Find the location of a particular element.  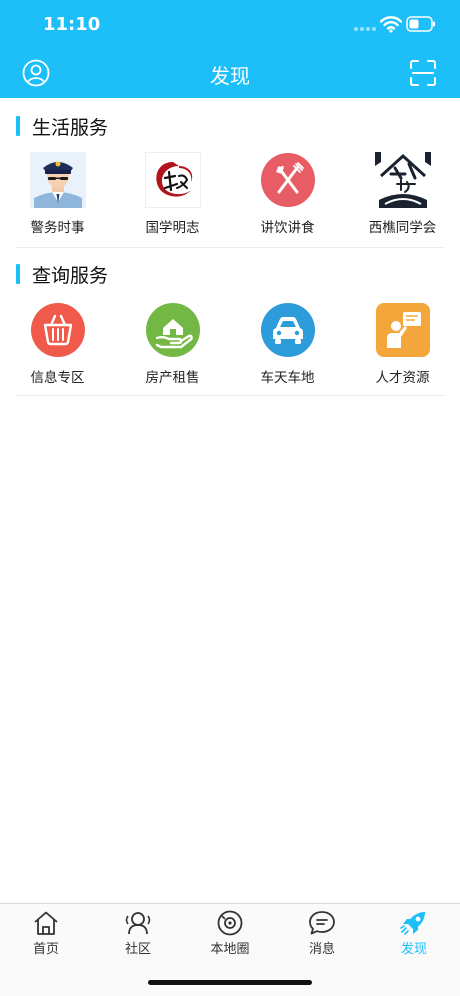

life-services-grid: 警务时事 国学明志 讲饮讲食 西樵同学会 is located at coordinates (230, 194).